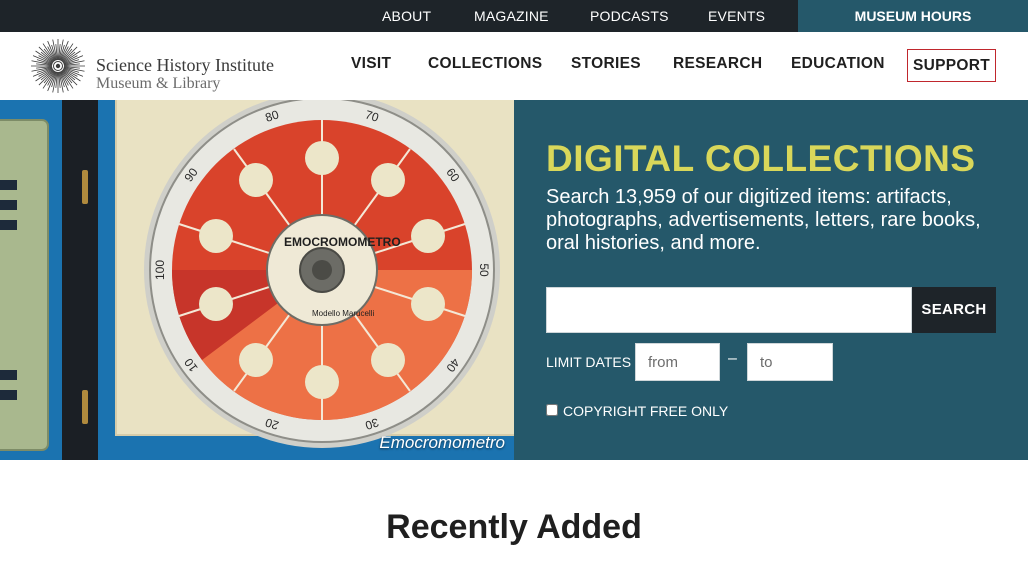 Image resolution: width=1028 pixels, height=578 pixels. I want to click on disc-tick-label: 100, so click(160, 270).